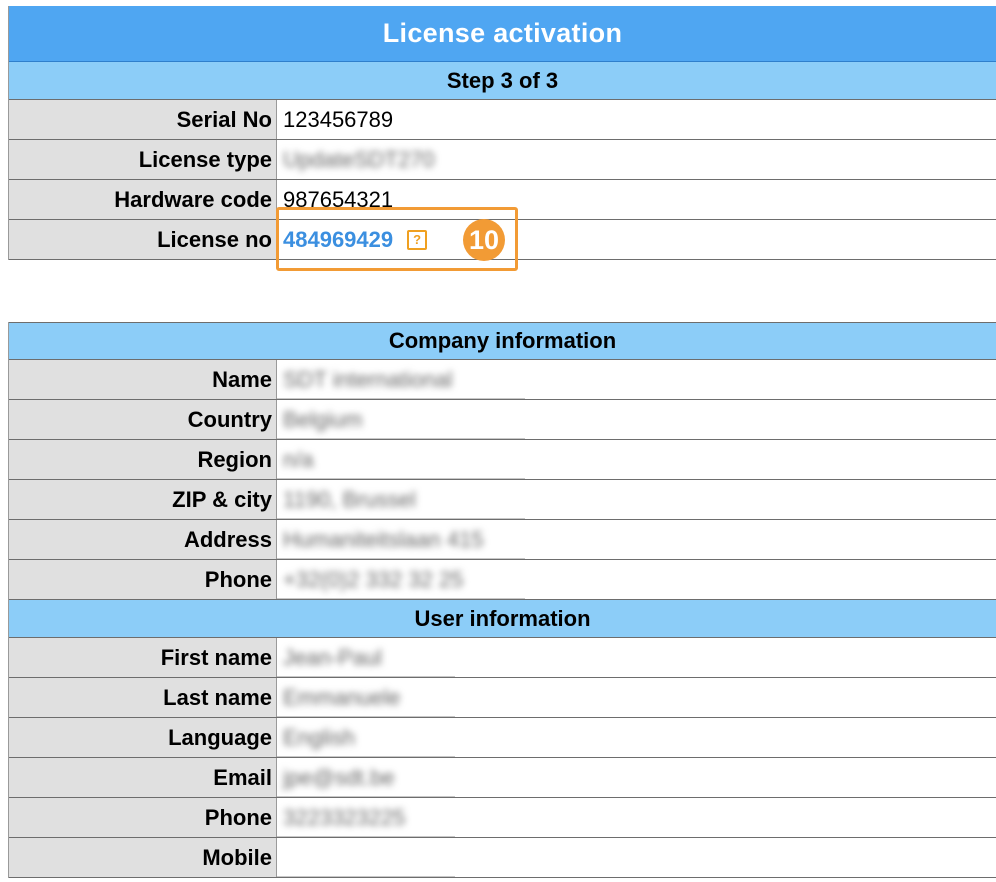 The width and height of the screenshot is (996, 882). What do you see at coordinates (344, 817) in the screenshot?
I see `user-phone-value: 3223323225` at bounding box center [344, 817].